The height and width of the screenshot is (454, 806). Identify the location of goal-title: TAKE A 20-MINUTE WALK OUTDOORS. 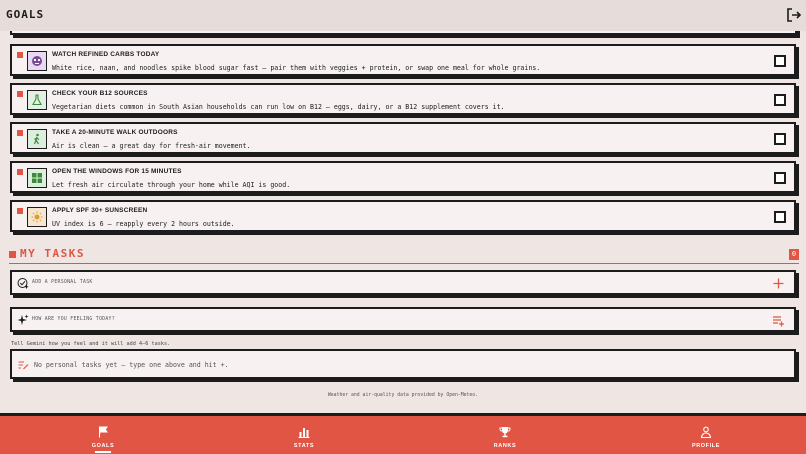
(115, 132).